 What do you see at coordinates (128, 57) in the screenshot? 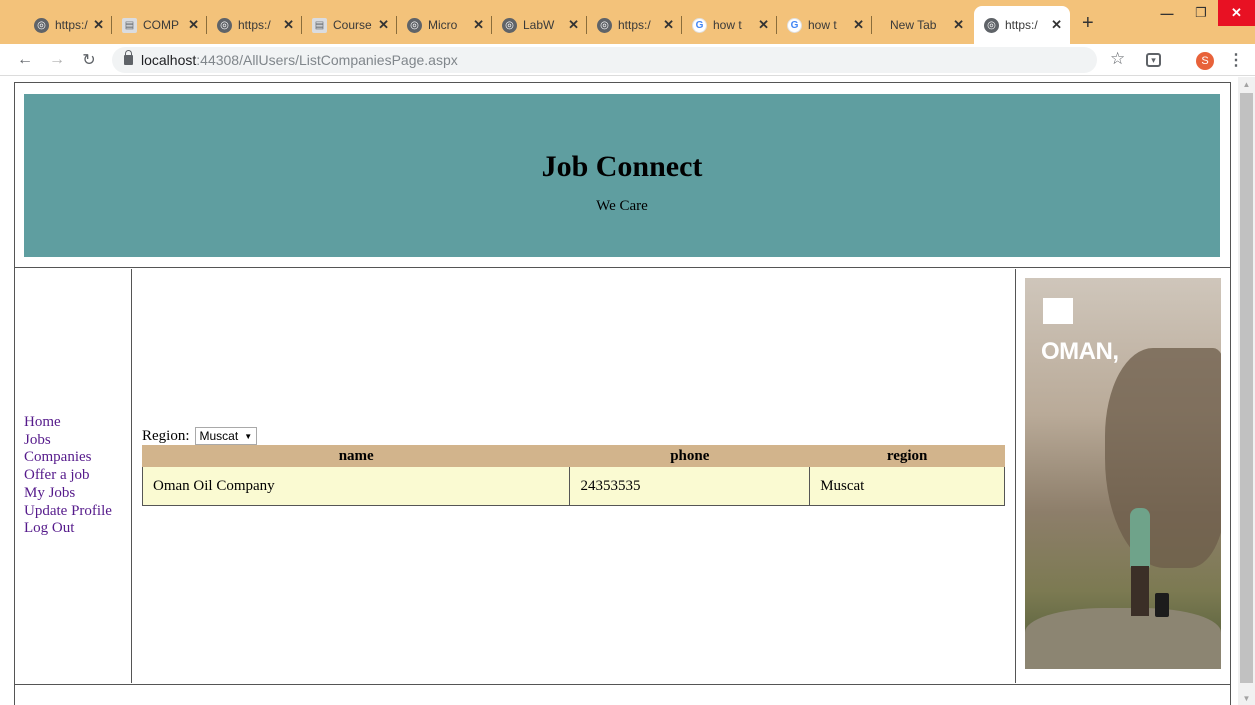
I see `lock-icon` at bounding box center [128, 57].